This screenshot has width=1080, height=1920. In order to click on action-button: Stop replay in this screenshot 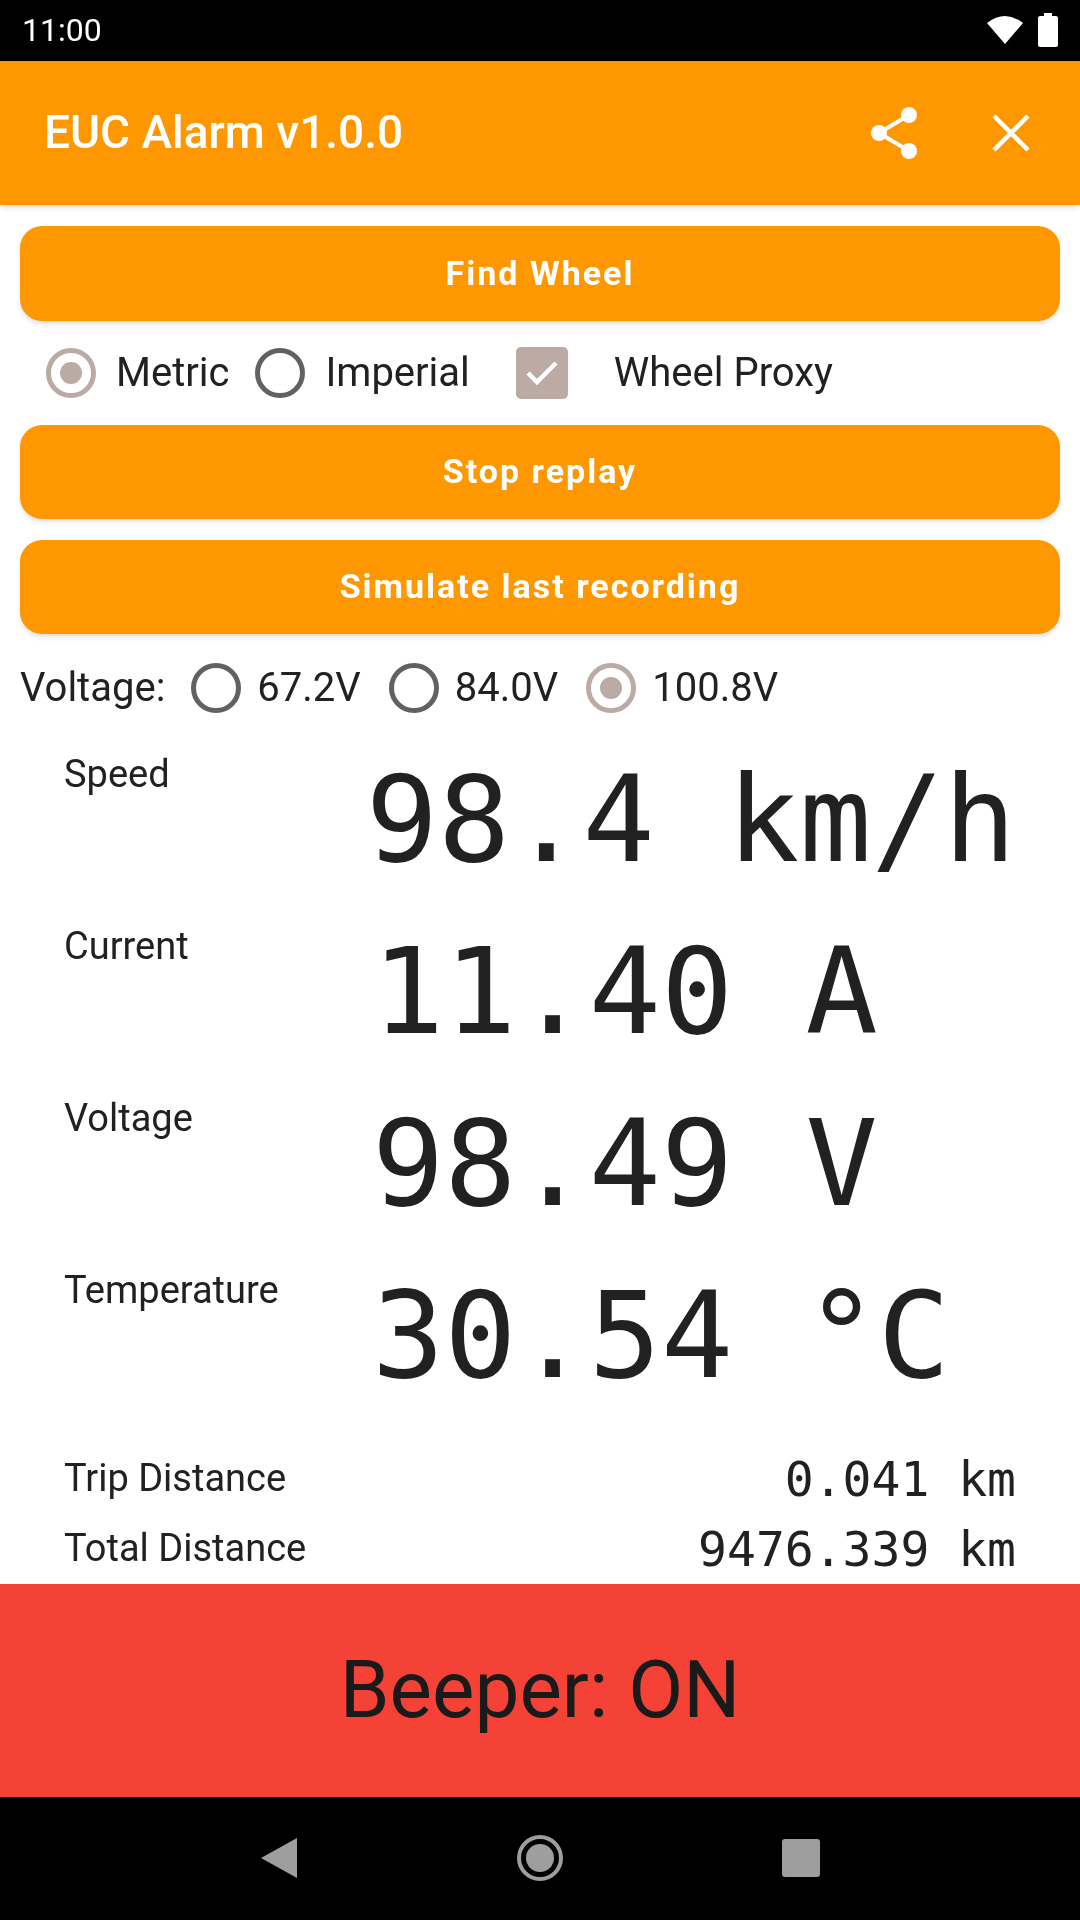, I will do `click(540, 471)`.